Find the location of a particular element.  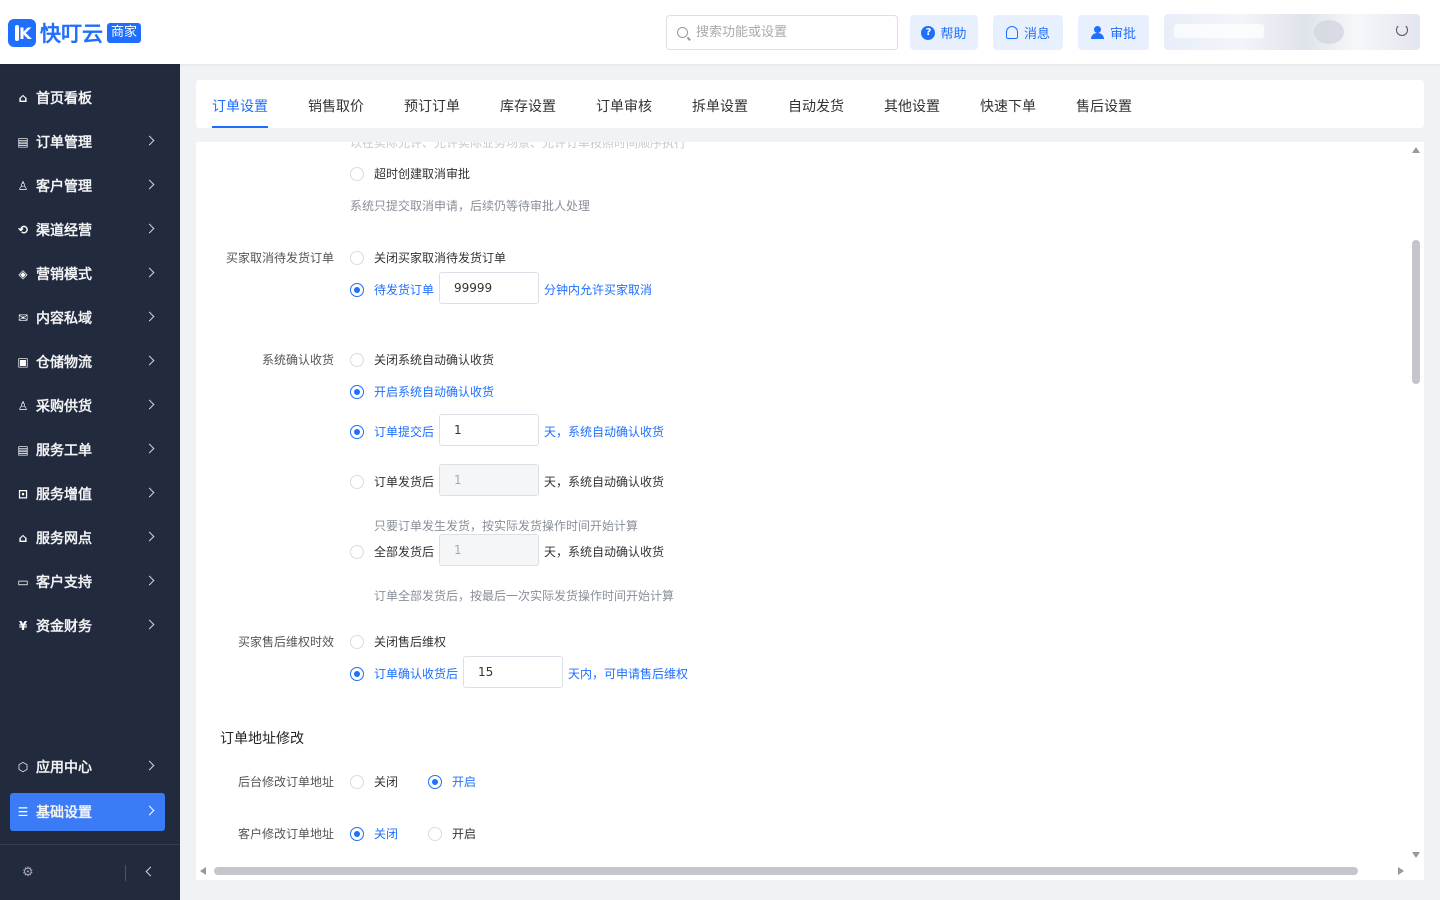

option-open-auto-confirm: 开启系统自动确认收货 is located at coordinates (422, 391).